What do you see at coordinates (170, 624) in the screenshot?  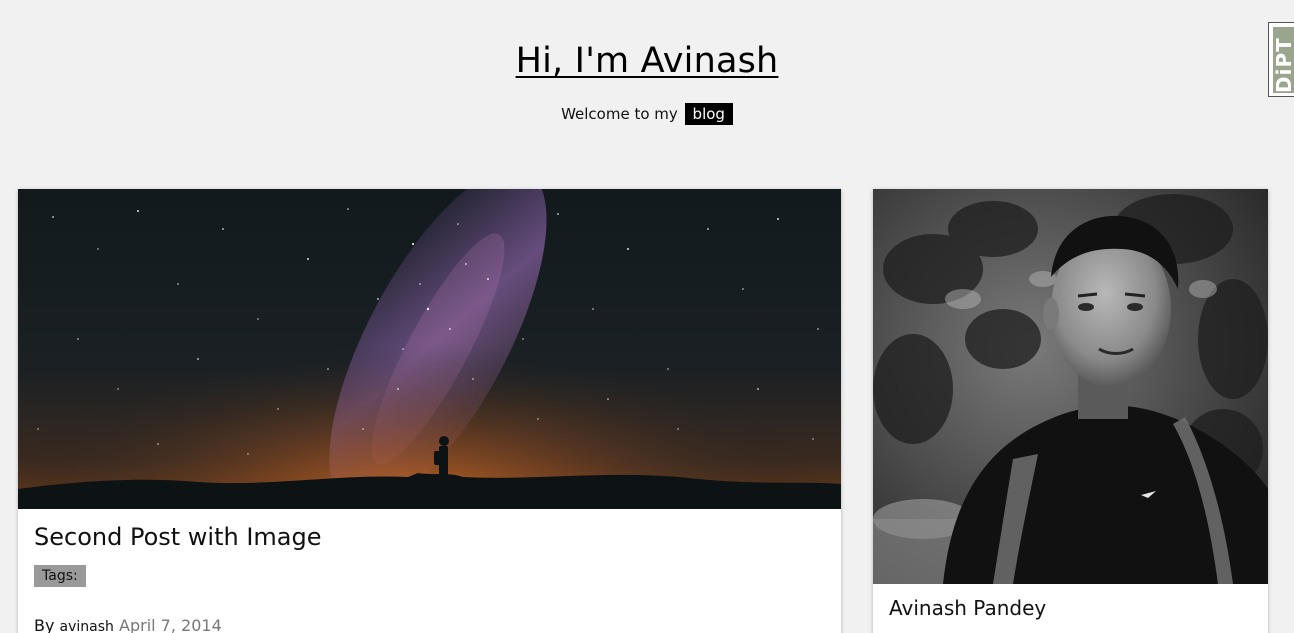 I see `post-date: April 7, 2014` at bounding box center [170, 624].